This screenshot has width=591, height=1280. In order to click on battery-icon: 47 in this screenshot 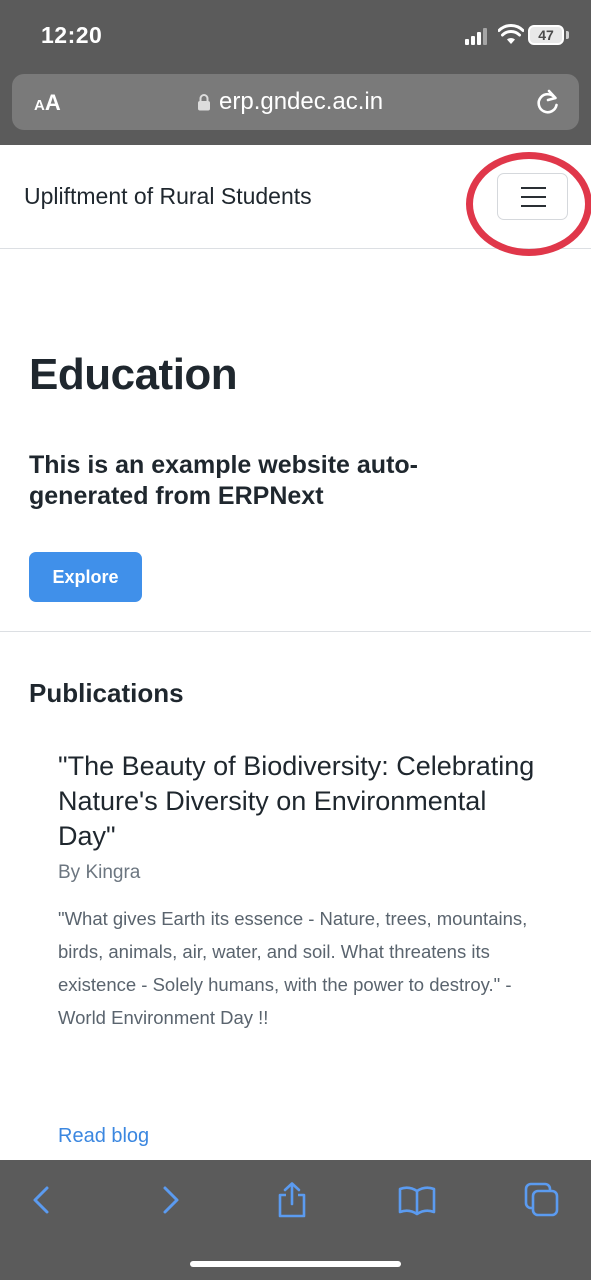, I will do `click(546, 35)`.